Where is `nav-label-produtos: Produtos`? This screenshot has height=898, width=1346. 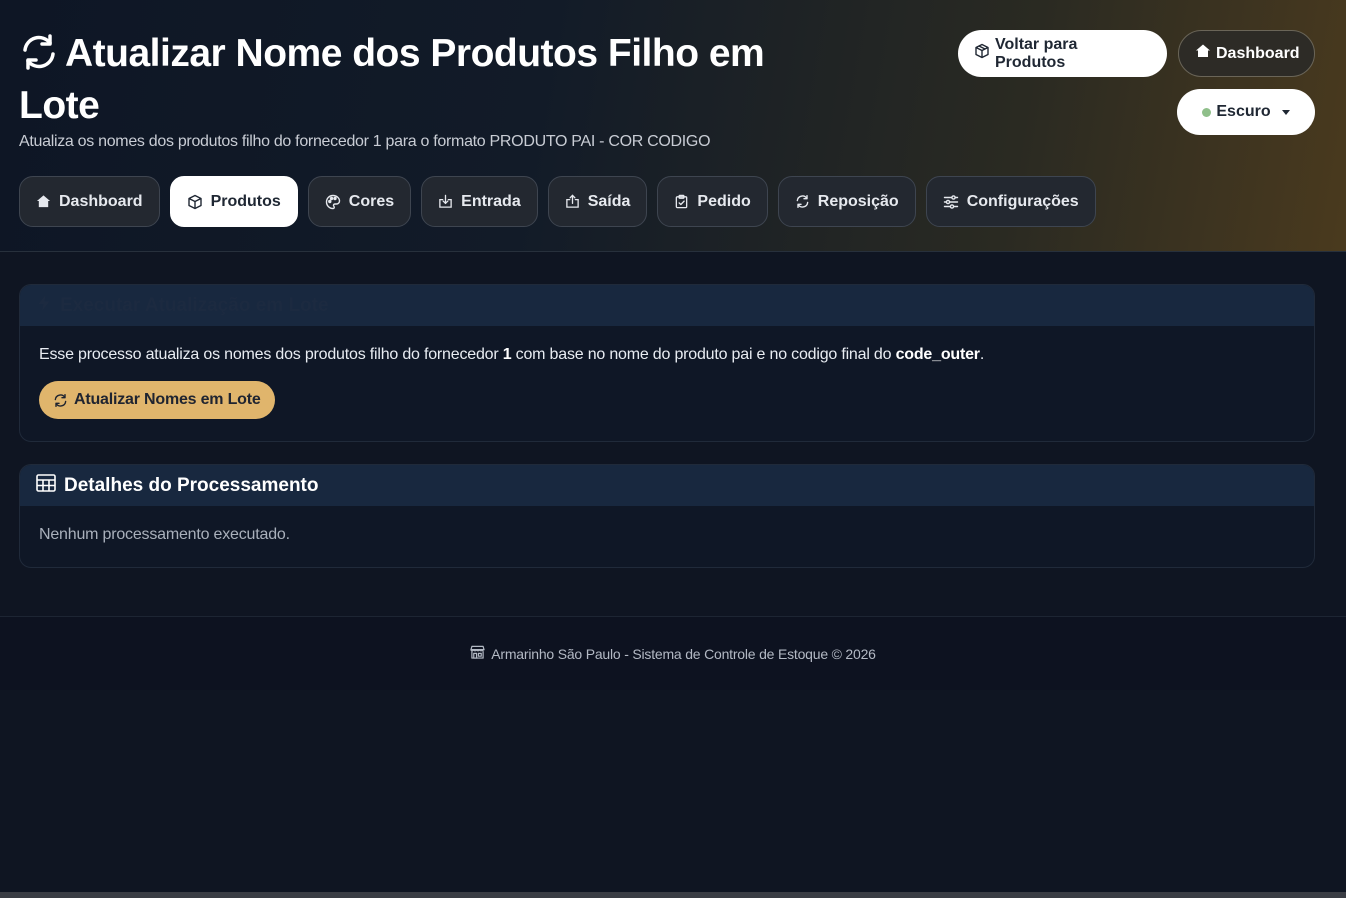
nav-label-produtos: Produtos is located at coordinates (245, 201).